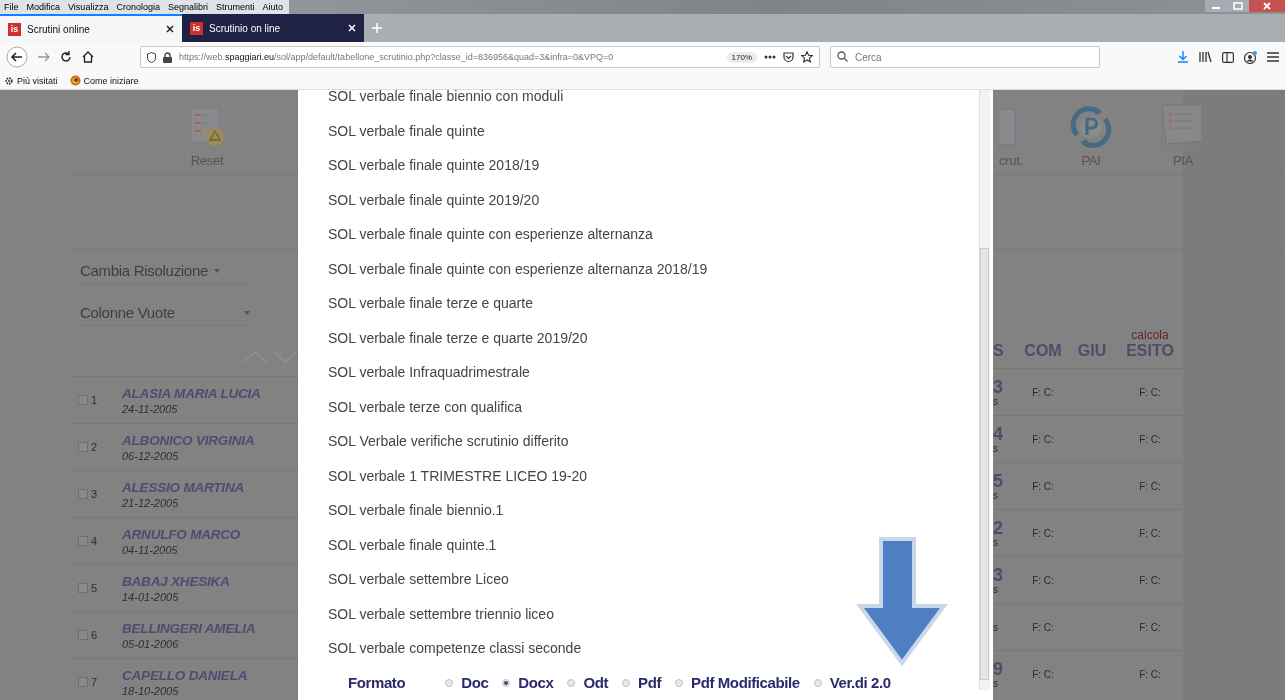 The width and height of the screenshot is (1285, 700). What do you see at coordinates (429, 372) in the screenshot?
I see `template-option: SOL verbale Infraquadrimestrale` at bounding box center [429, 372].